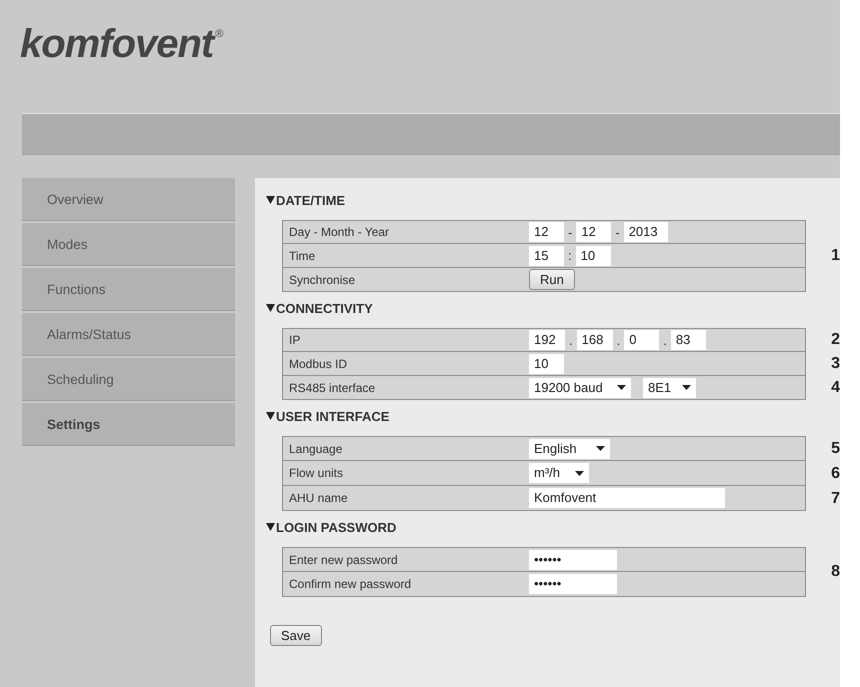 This screenshot has height=687, width=860. I want to click on row-label: Synchronise, so click(322, 279).